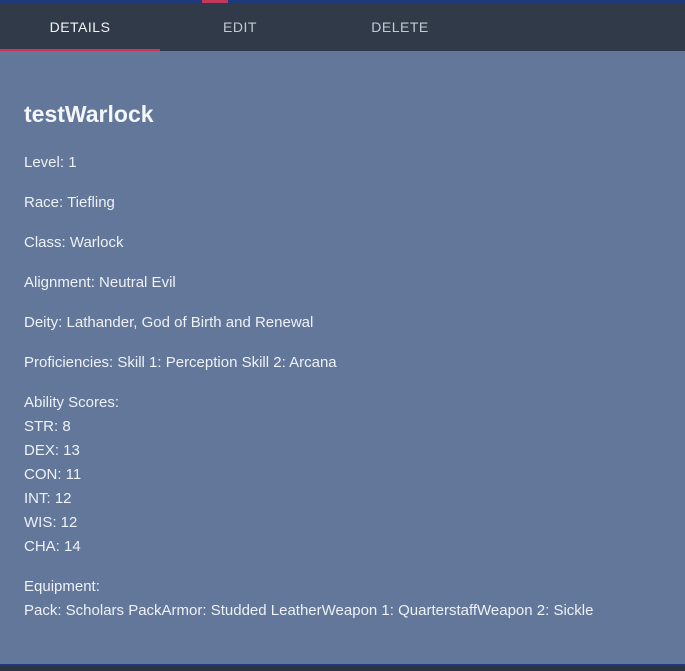 This screenshot has width=685, height=671. What do you see at coordinates (342, 667) in the screenshot?
I see `bottom-border` at bounding box center [342, 667].